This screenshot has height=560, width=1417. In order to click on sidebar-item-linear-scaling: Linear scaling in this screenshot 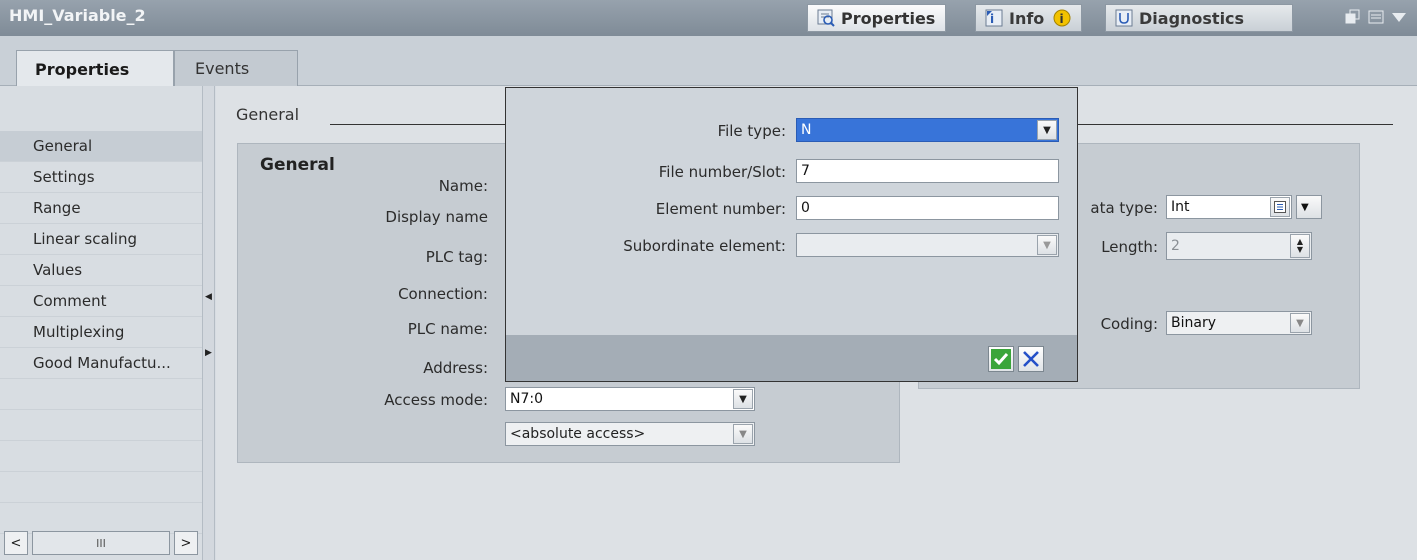, I will do `click(101, 239)`.